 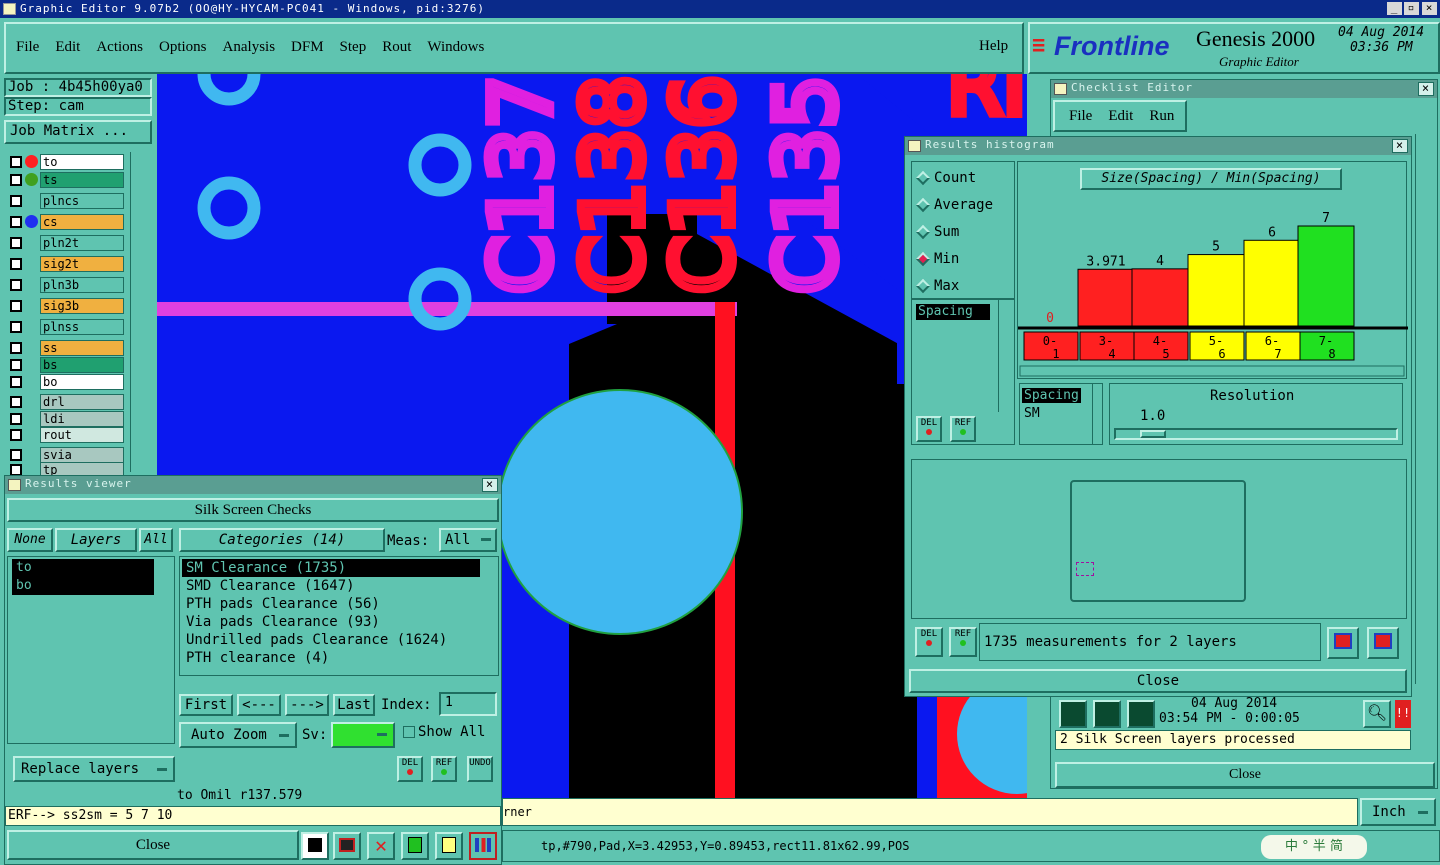 What do you see at coordinates (1080, 116) in the screenshot?
I see `checklist-menu-file: File` at bounding box center [1080, 116].